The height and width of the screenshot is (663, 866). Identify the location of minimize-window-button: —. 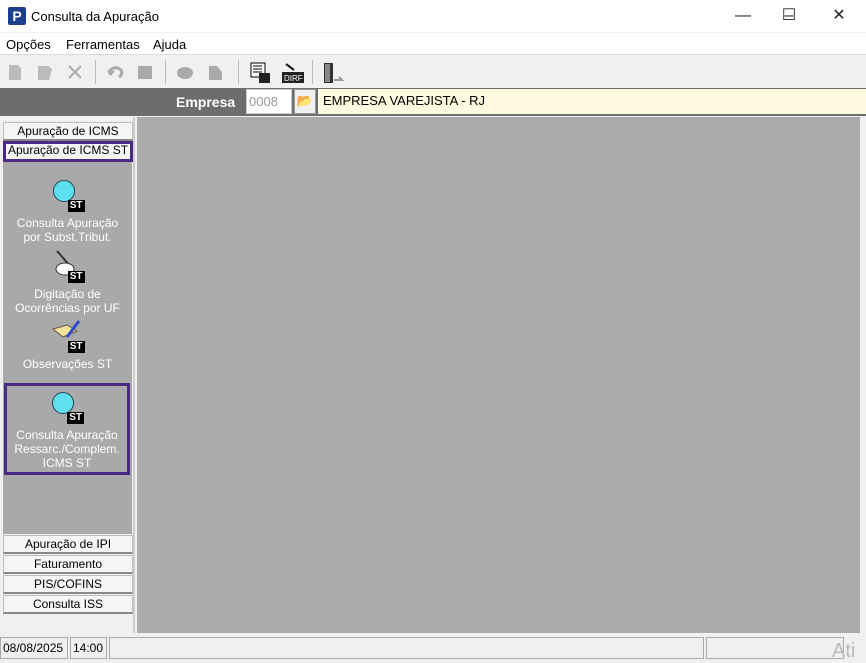
(743, 16).